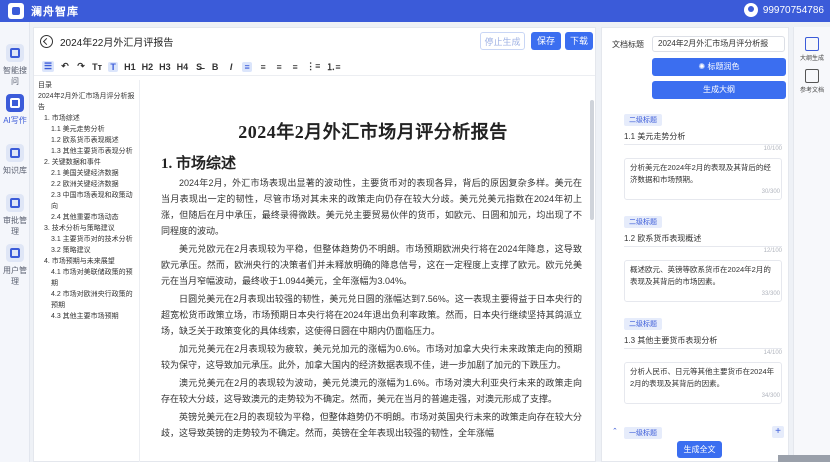 This screenshot has width=830, height=462. I want to click on title-count: 10/100, so click(772, 149).